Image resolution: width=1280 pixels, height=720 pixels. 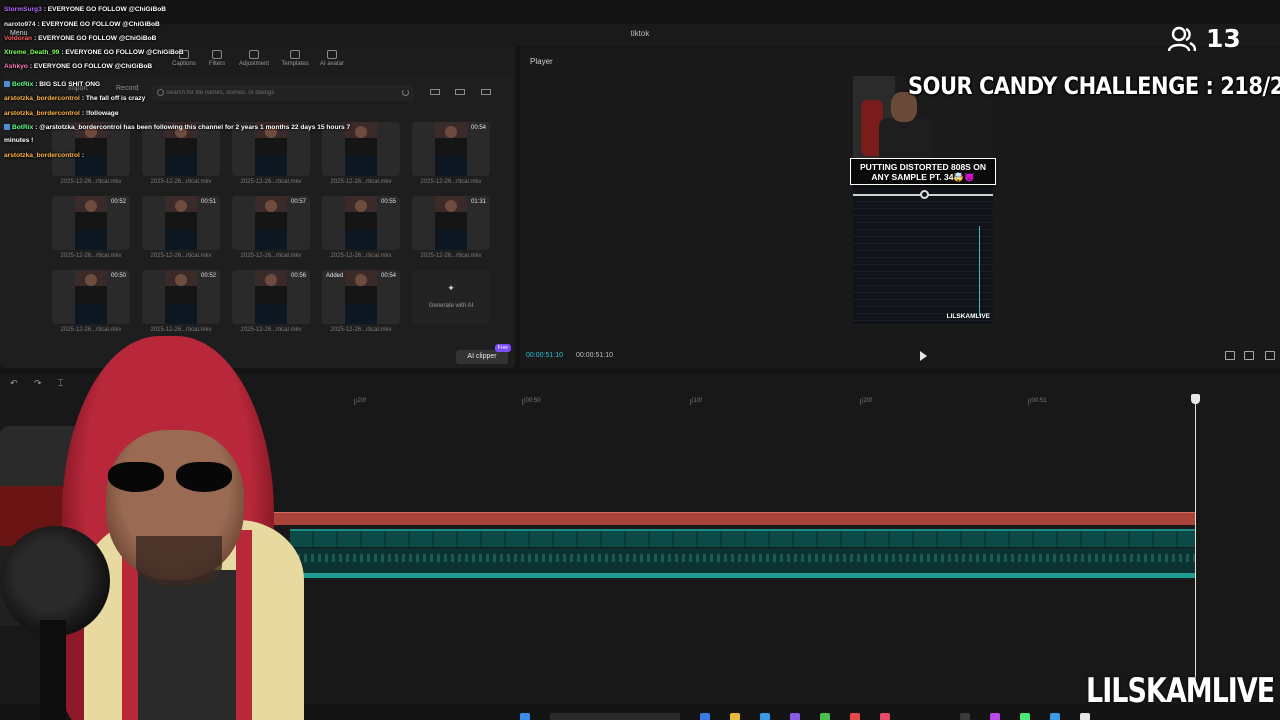 What do you see at coordinates (361, 227) in the screenshot?
I see `media-clip: 00:55 2025-12-26...rtical.mkv` at bounding box center [361, 227].